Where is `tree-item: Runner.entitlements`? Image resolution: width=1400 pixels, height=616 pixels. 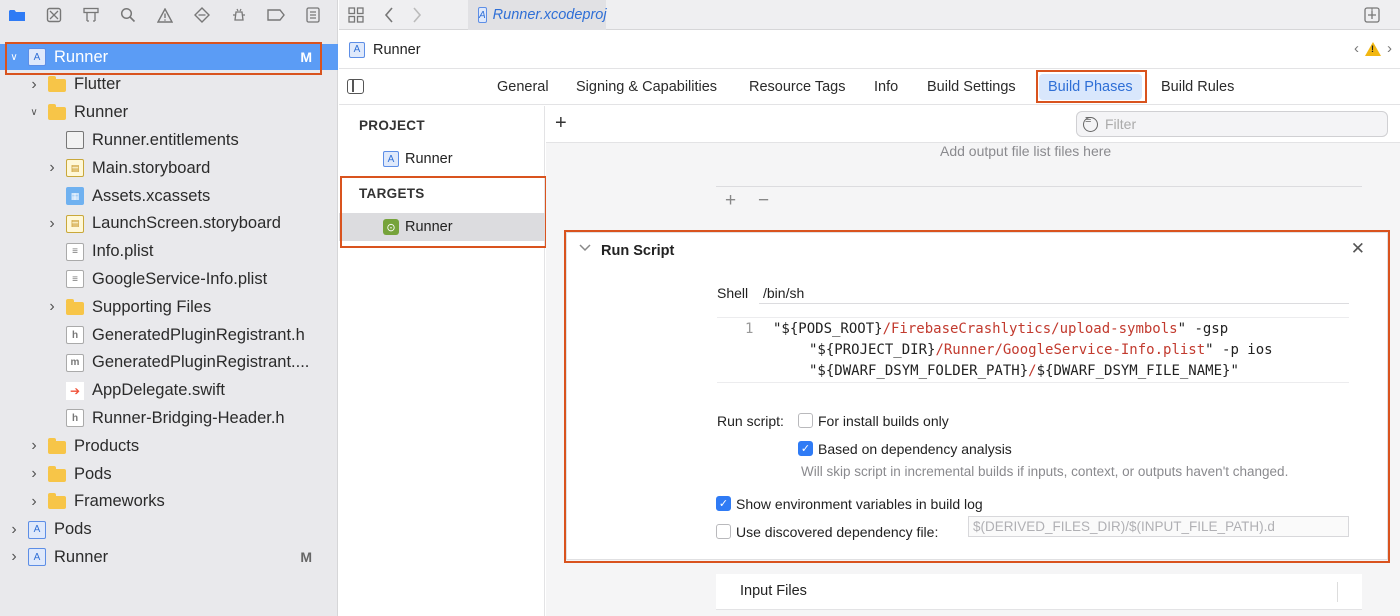
tree-item: Runner.entitlements is located at coordinates (169, 140).